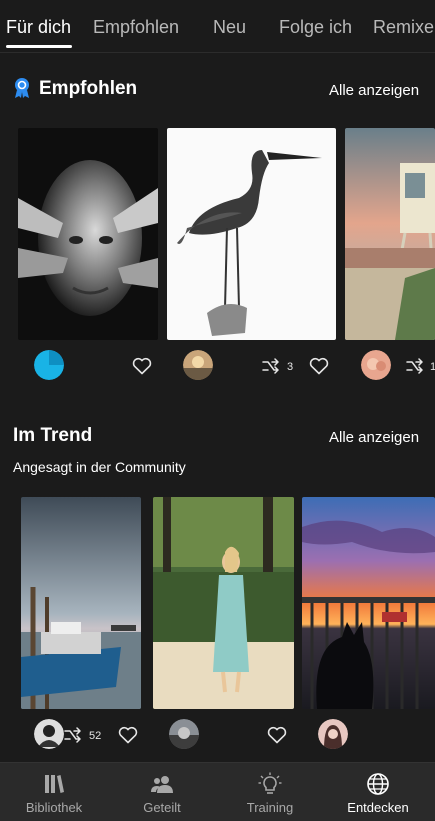 Image resolution: width=435 pixels, height=821 pixels. Describe the element at coordinates (95, 736) in the screenshot. I see `remix-count: 52` at that location.